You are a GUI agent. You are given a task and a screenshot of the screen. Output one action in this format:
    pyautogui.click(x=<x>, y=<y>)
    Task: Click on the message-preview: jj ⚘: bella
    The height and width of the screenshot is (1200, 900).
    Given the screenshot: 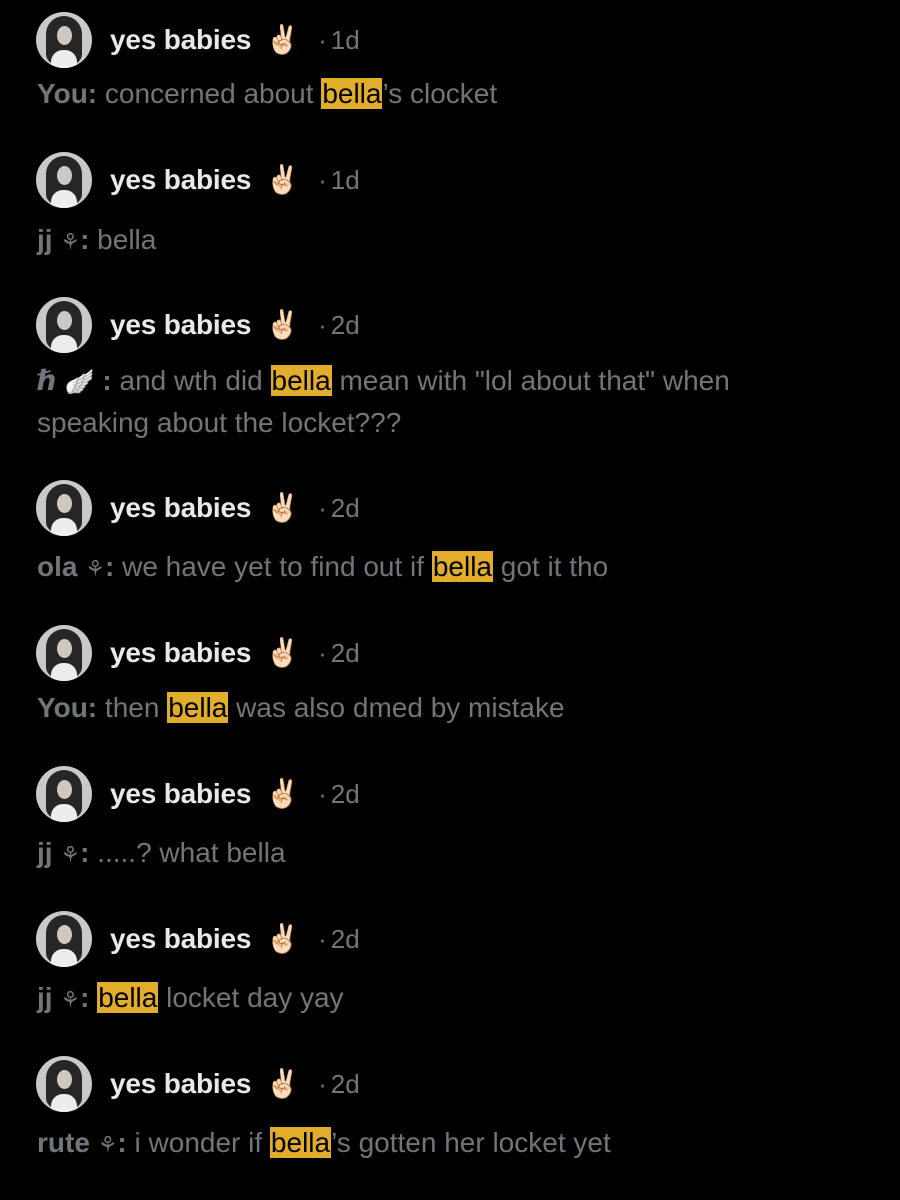 What is the action you would take?
    pyautogui.click(x=437, y=241)
    